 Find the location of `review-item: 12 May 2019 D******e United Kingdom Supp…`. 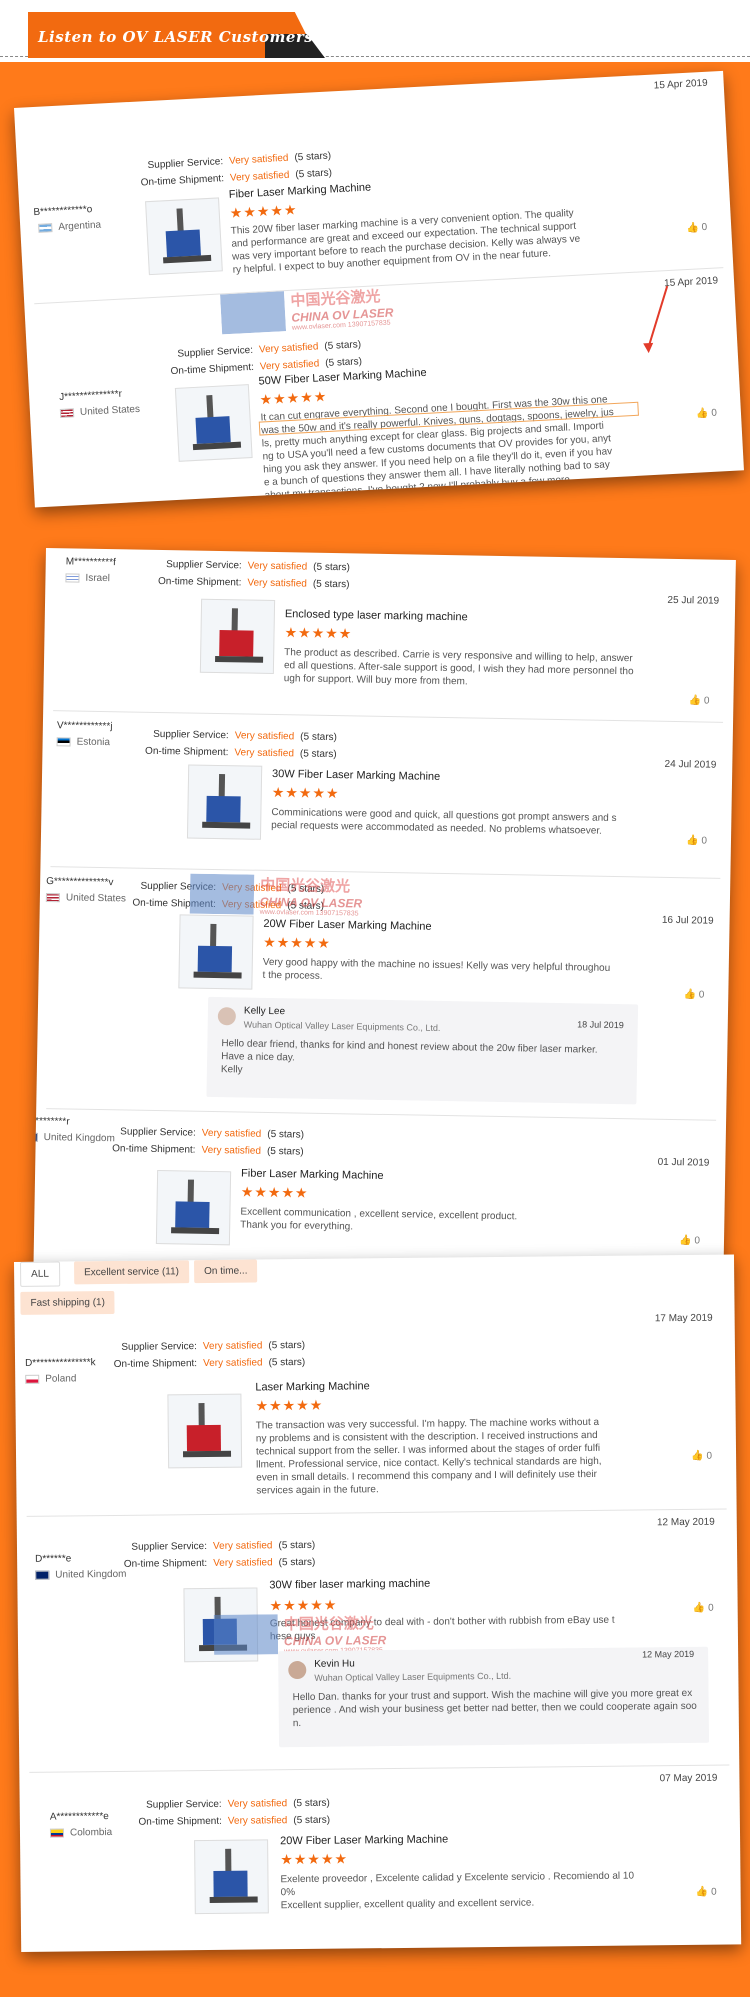

review-item: 12 May 2019 D******e United Kingdom Supp… is located at coordinates (378, 1641).